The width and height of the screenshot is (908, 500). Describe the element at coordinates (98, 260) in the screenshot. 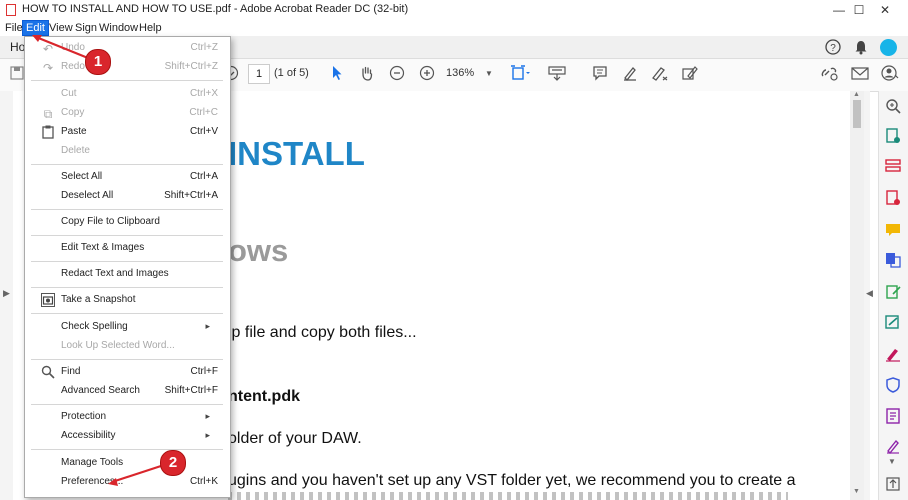

I see `annotation-arrows` at that location.